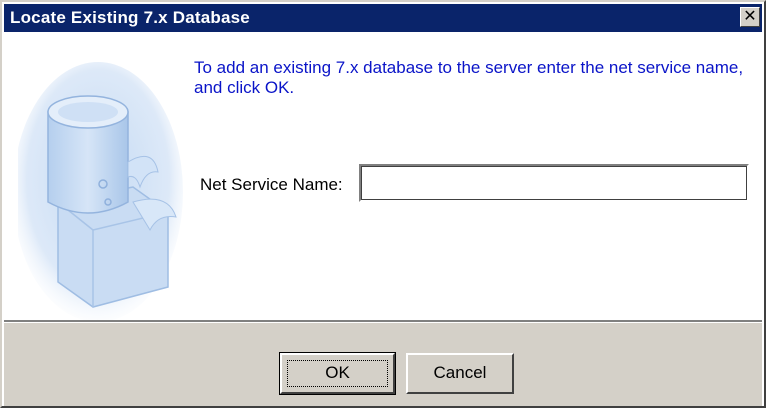  I want to click on net-service-name-label: Net Service Name:, so click(271, 184).